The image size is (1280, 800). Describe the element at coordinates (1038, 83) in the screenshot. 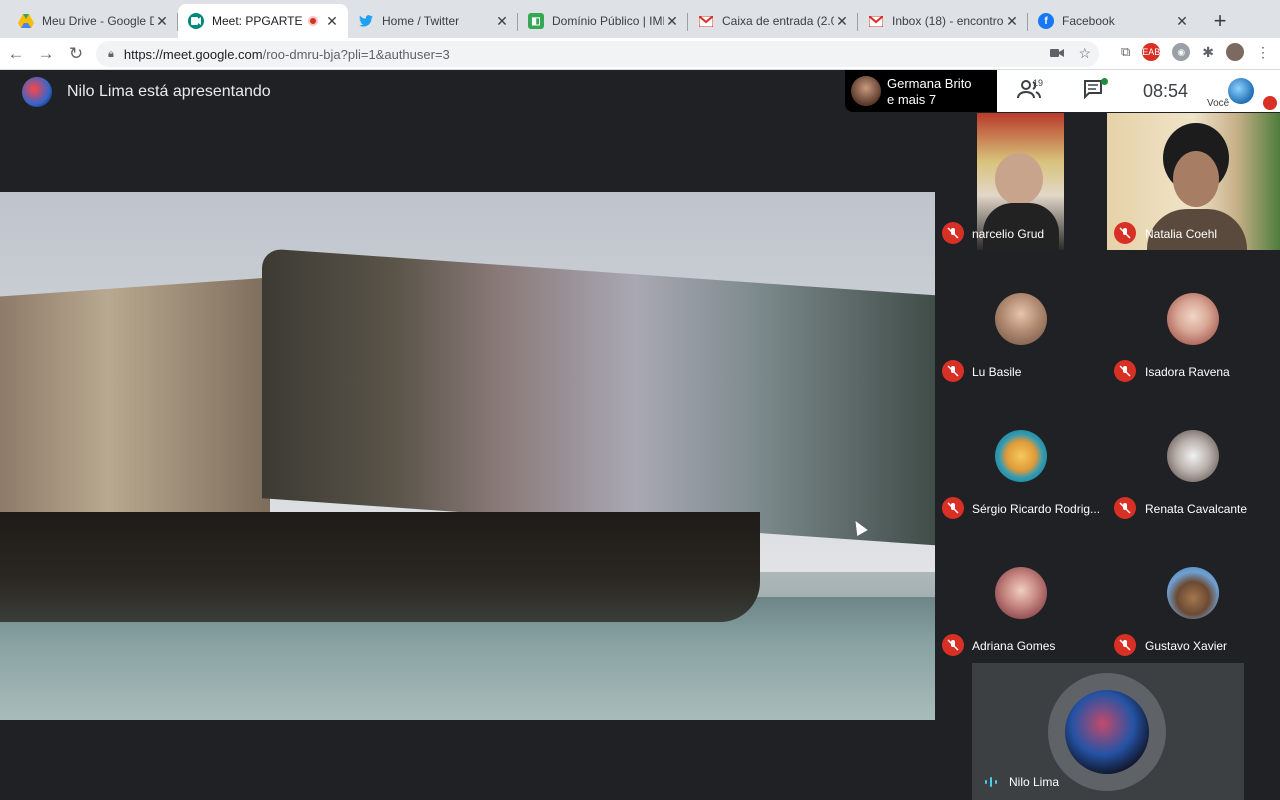

I see `participant-count: 19` at that location.